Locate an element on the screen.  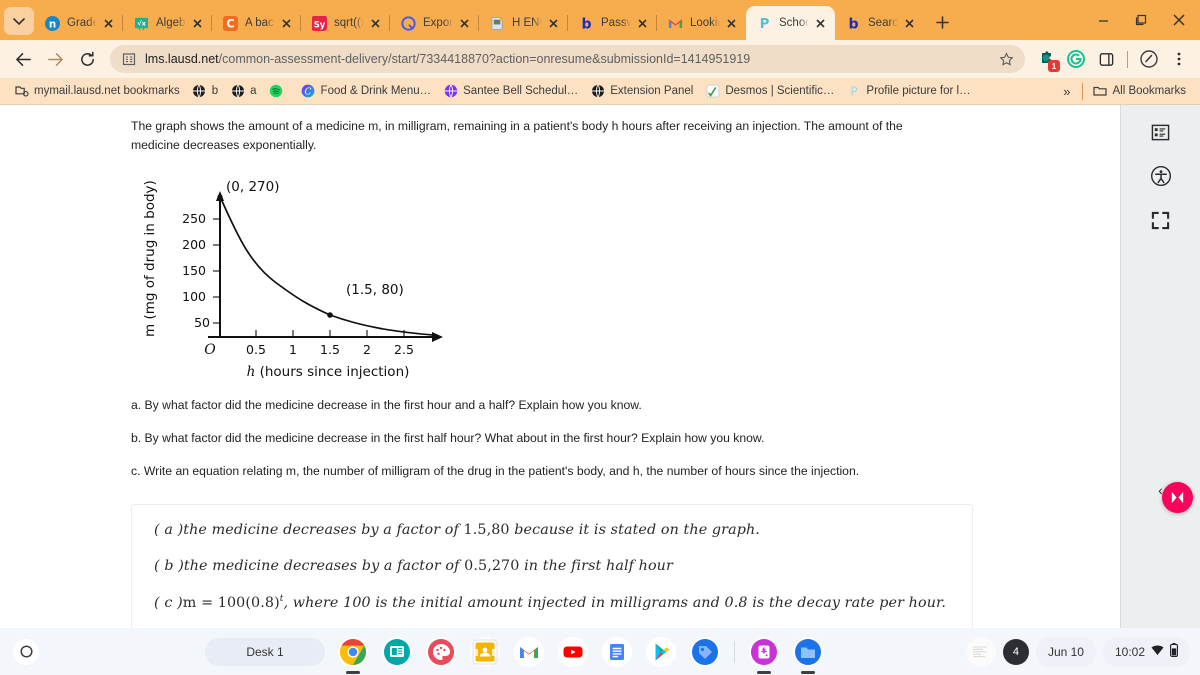
chevron-down-icon is located at coordinates (19, 22).